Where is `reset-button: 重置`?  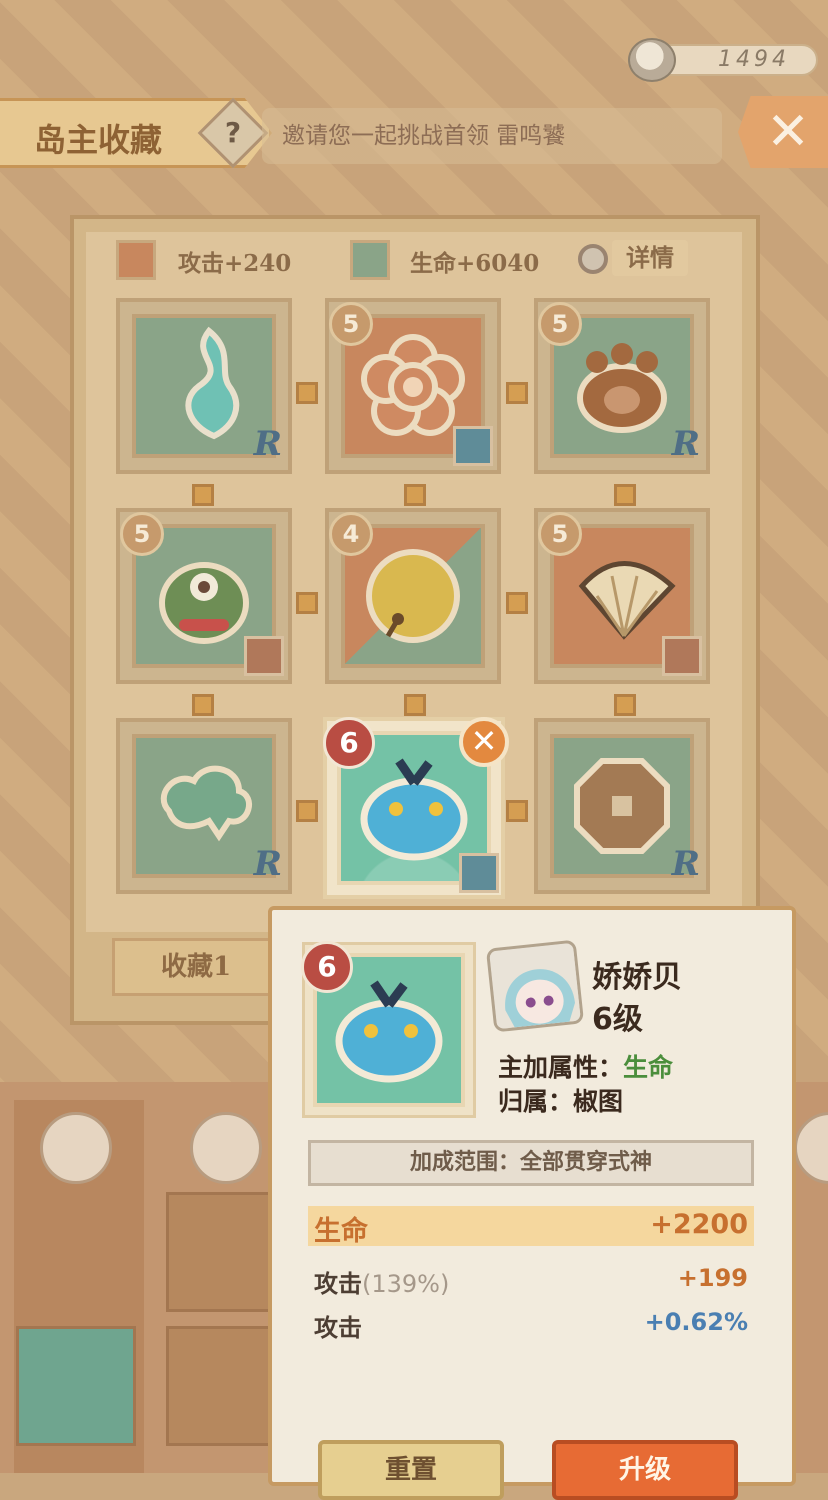
reset-button: 重置 is located at coordinates (411, 1470).